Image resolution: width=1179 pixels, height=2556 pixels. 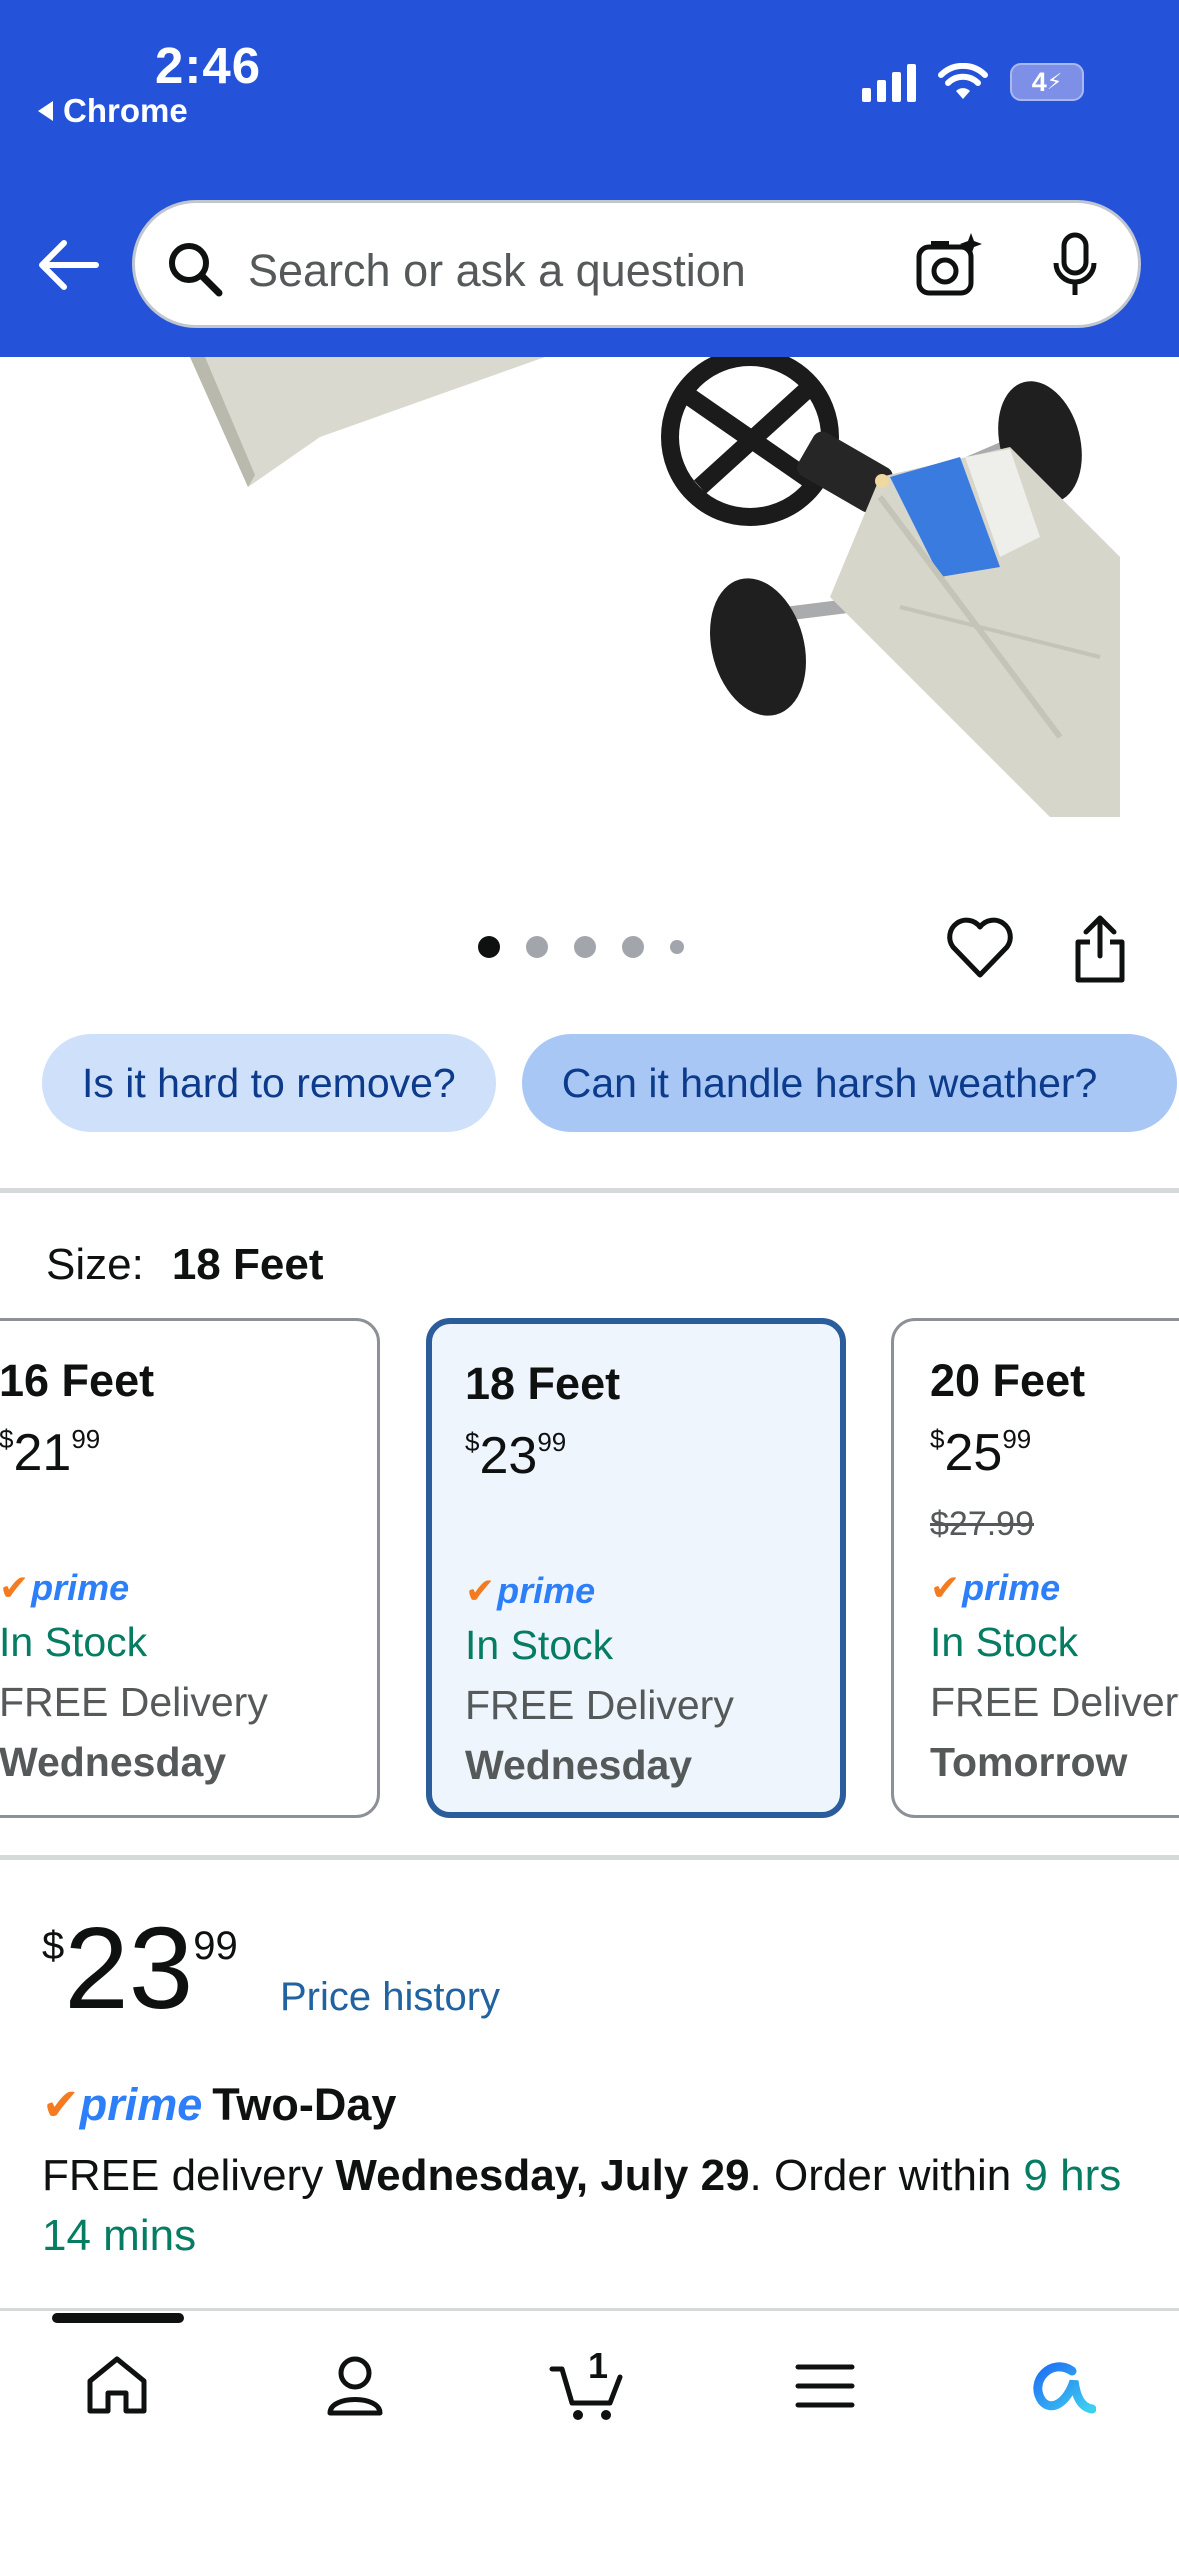 I want to click on prime-delivery-badge: ✔ prime Two-Day, so click(x=219, y=2104).